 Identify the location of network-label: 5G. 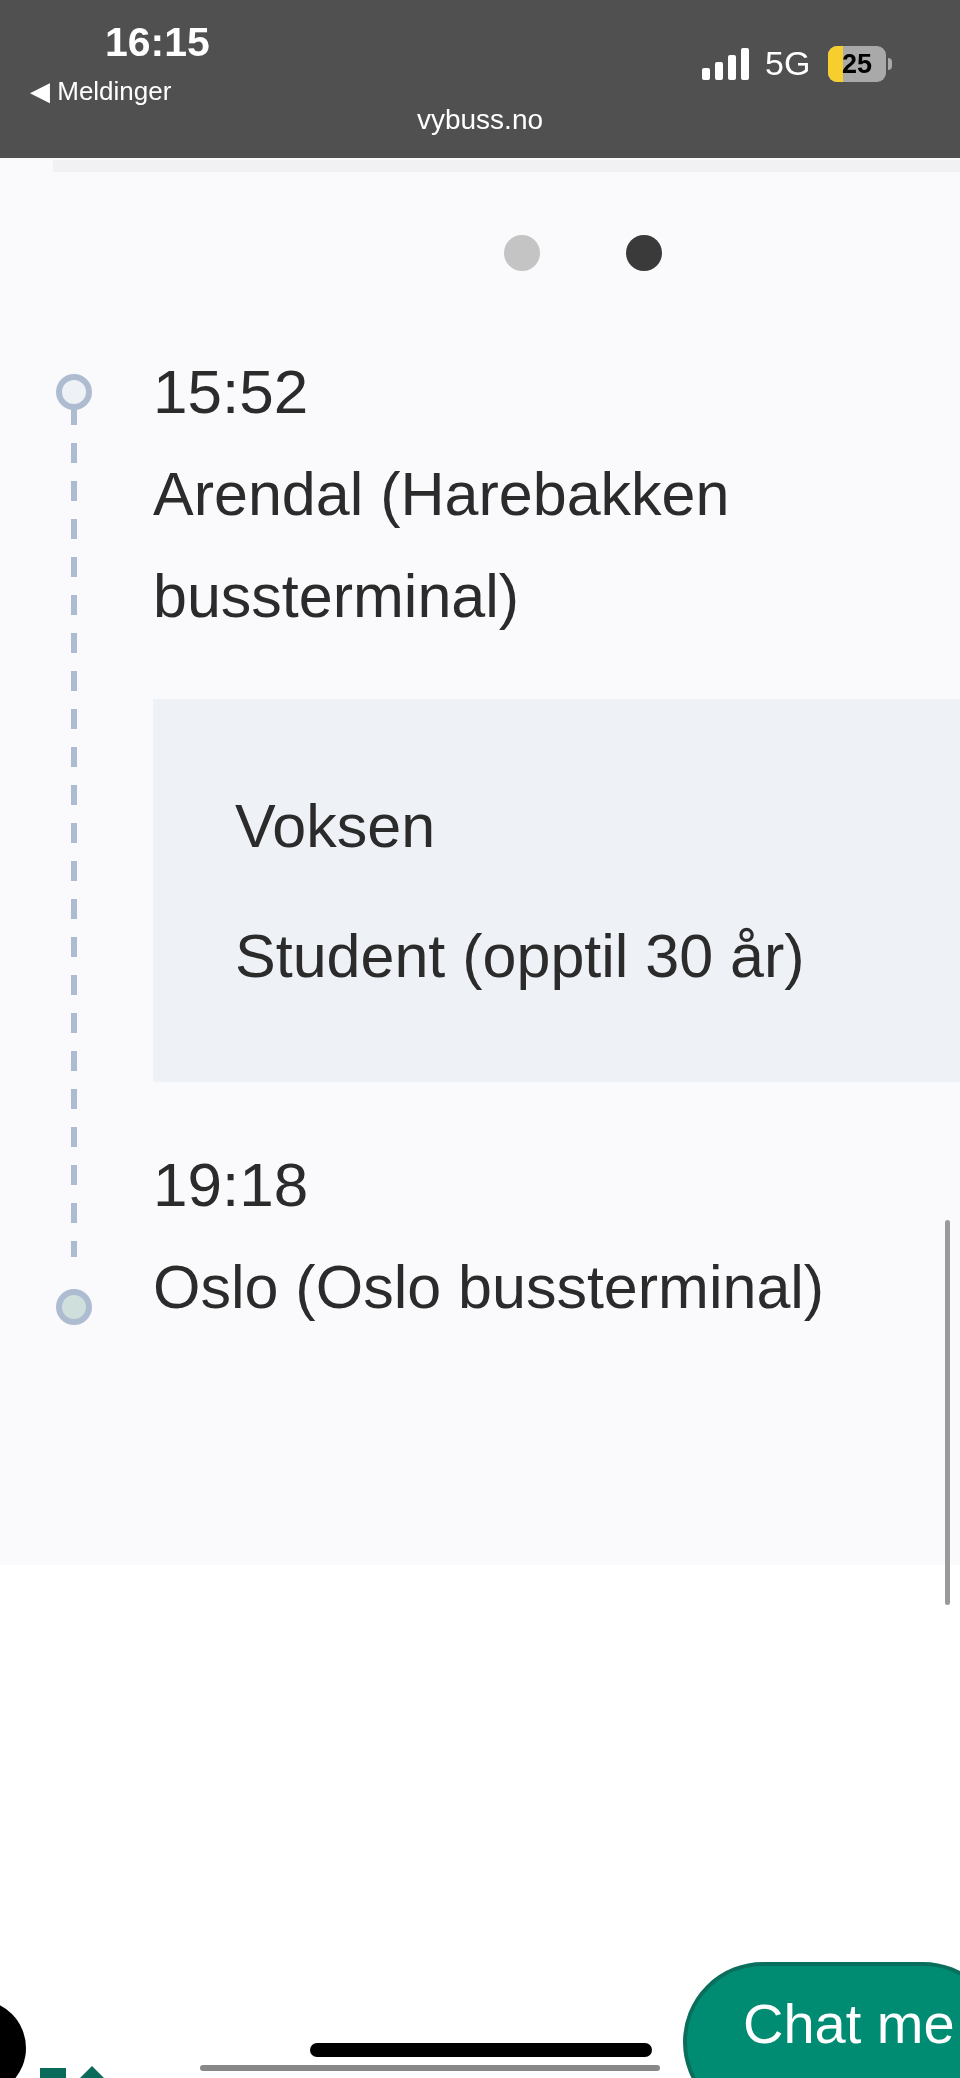
(788, 63).